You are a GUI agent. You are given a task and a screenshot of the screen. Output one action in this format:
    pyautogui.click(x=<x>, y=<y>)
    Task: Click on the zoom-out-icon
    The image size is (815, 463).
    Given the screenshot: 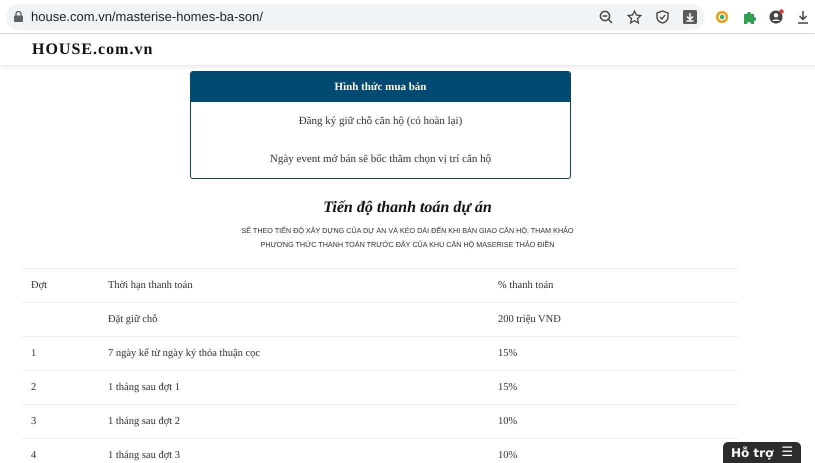 What is the action you would take?
    pyautogui.click(x=606, y=17)
    